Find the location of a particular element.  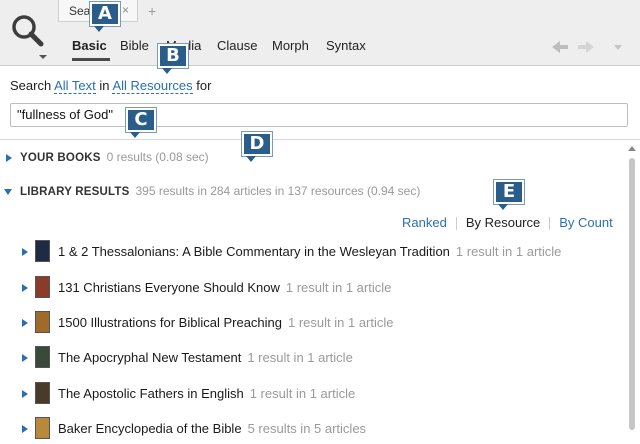

mode-bible: Bible is located at coordinates (134, 45).